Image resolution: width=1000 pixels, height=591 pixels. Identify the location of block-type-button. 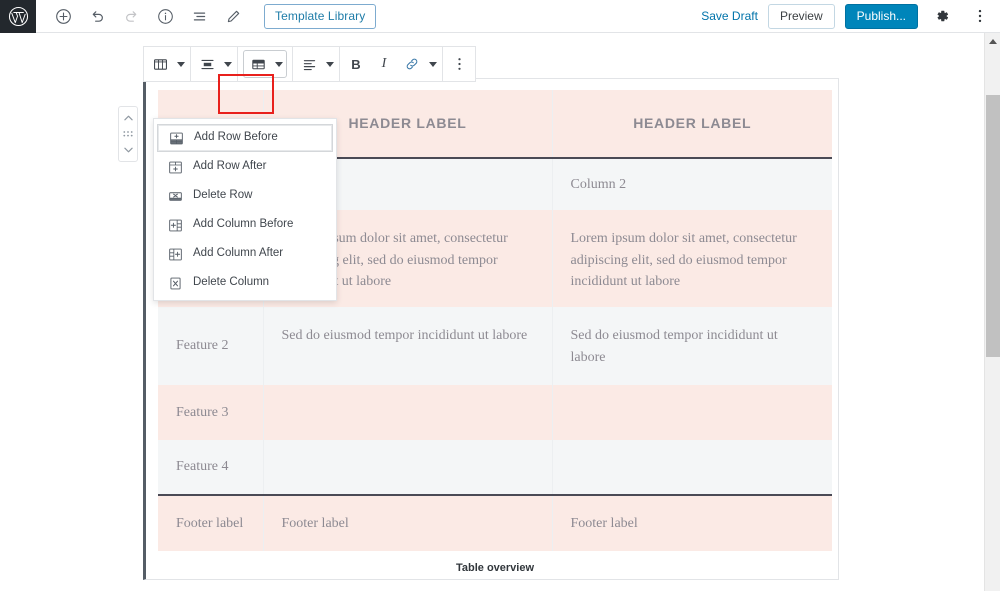
(160, 64).